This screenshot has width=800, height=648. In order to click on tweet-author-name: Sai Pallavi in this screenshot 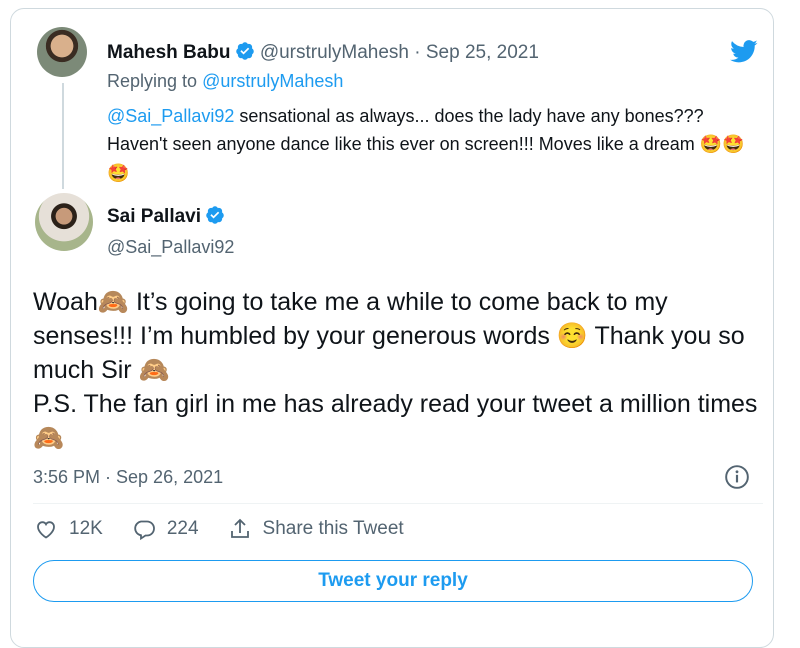, I will do `click(154, 216)`.